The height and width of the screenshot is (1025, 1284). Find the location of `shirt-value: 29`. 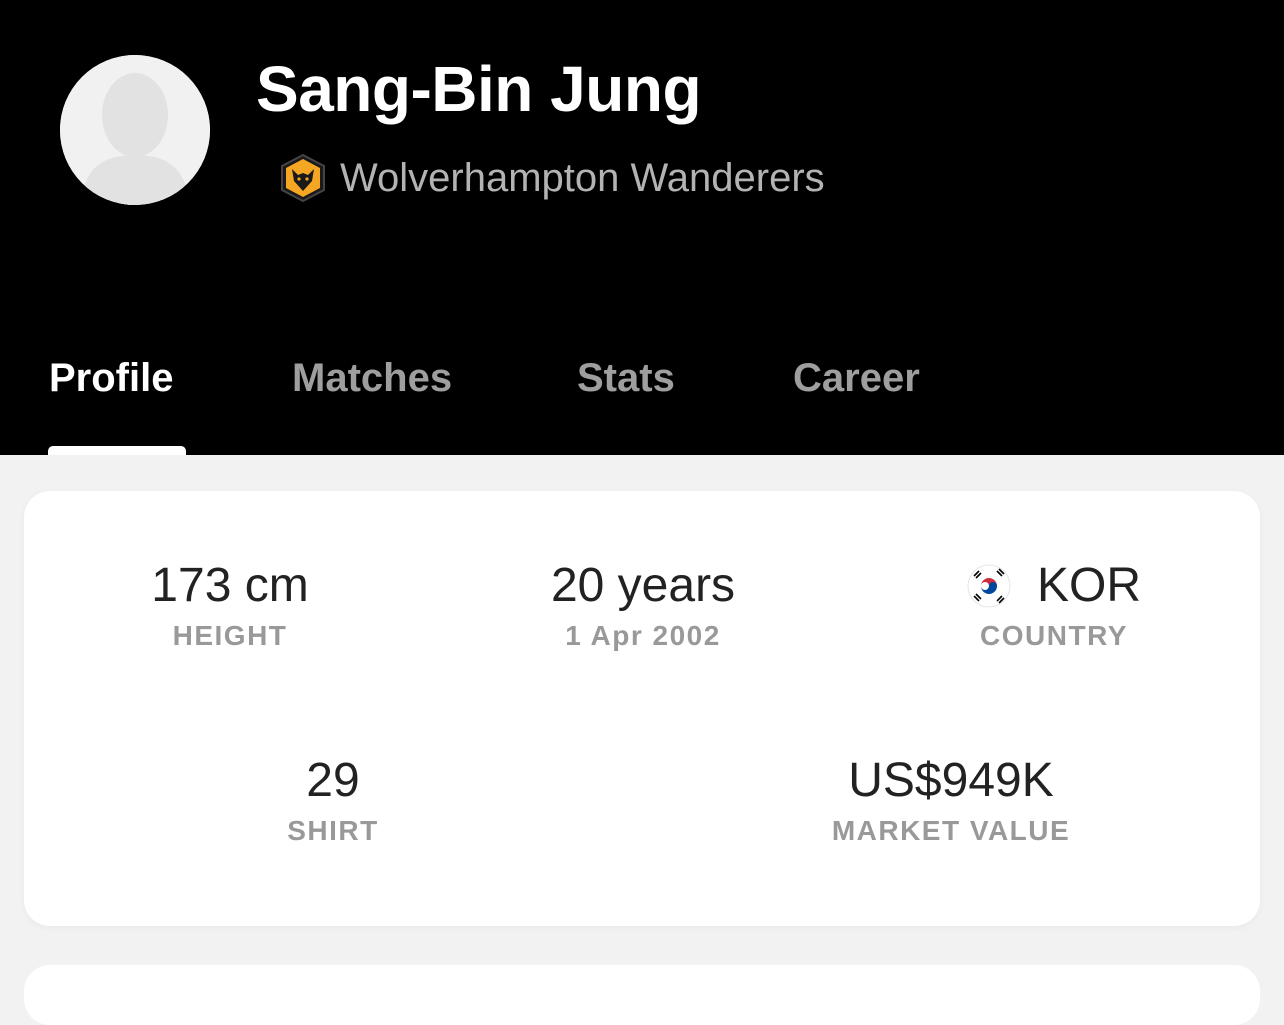

shirt-value: 29 is located at coordinates (333, 780).